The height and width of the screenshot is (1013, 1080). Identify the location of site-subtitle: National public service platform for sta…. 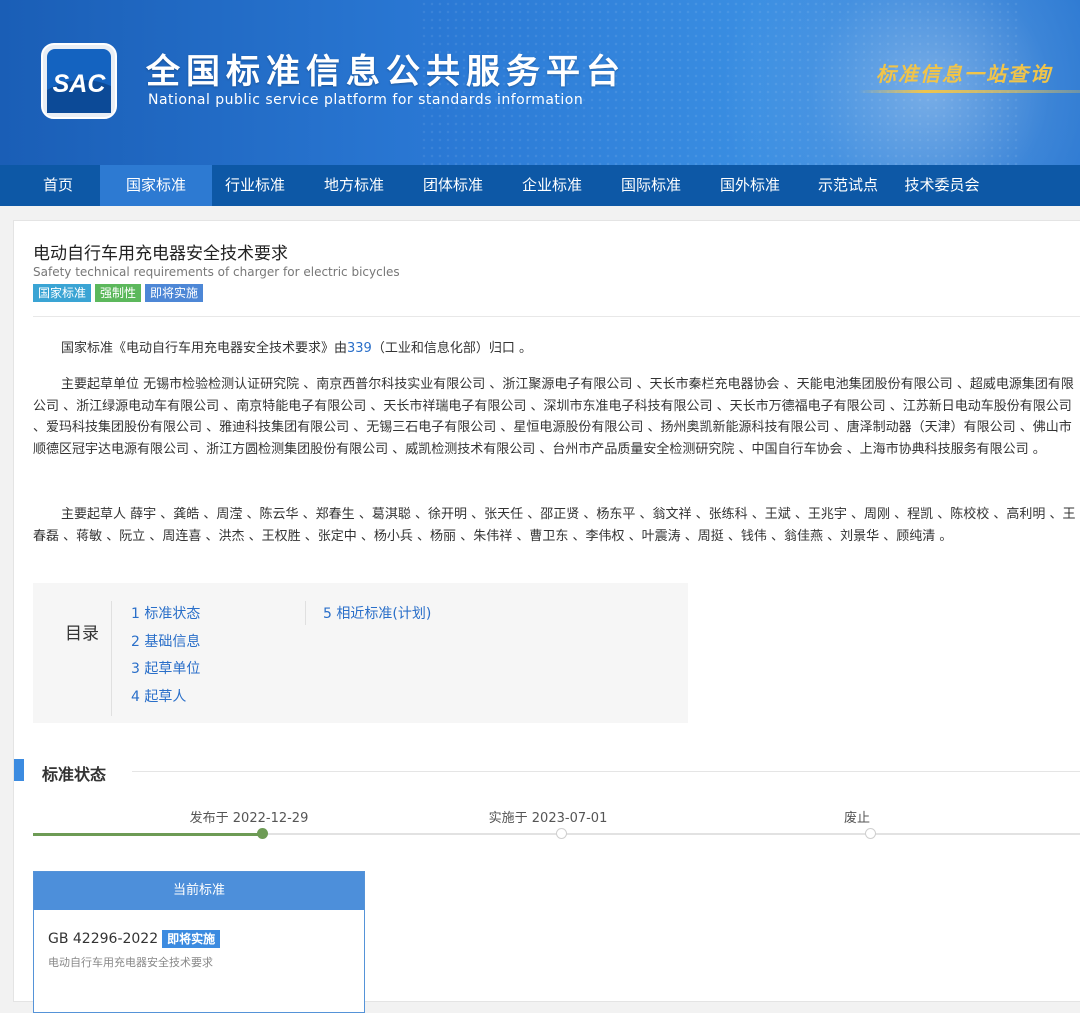
(366, 100).